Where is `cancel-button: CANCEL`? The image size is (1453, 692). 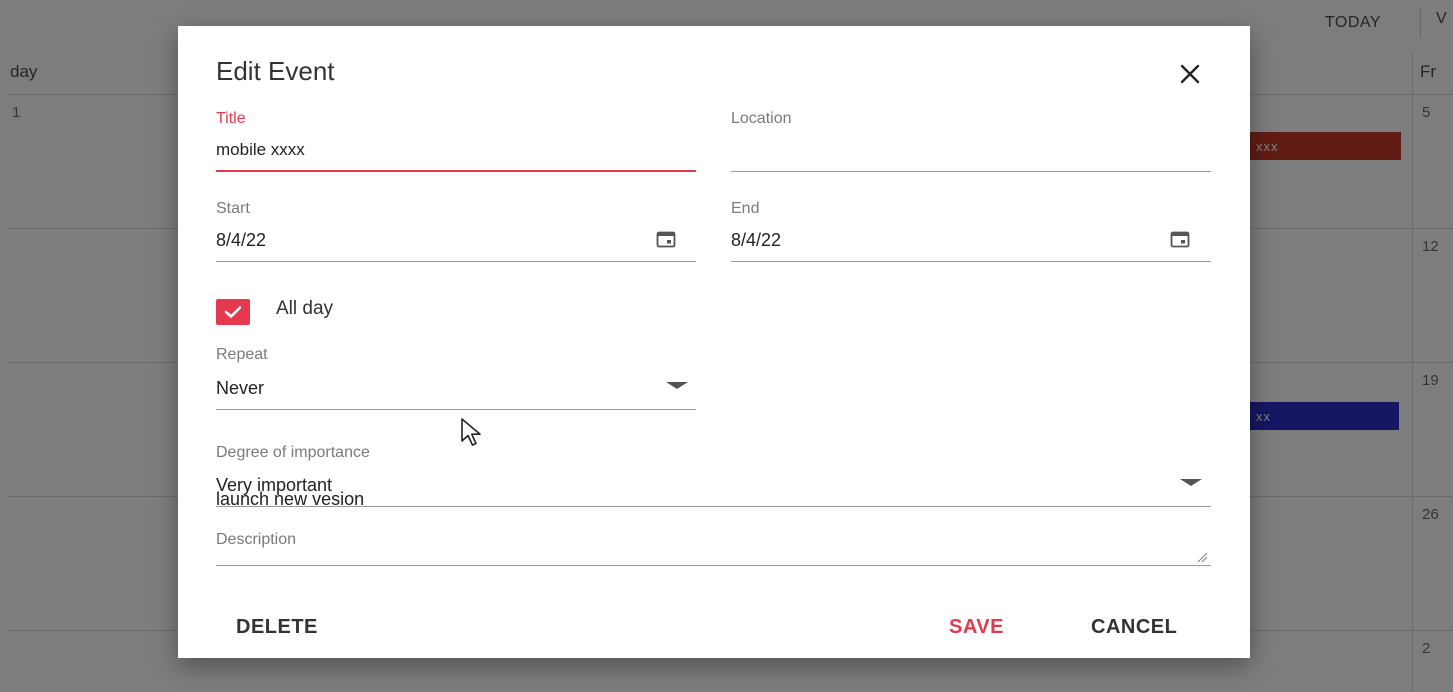 cancel-button: CANCEL is located at coordinates (1134, 627).